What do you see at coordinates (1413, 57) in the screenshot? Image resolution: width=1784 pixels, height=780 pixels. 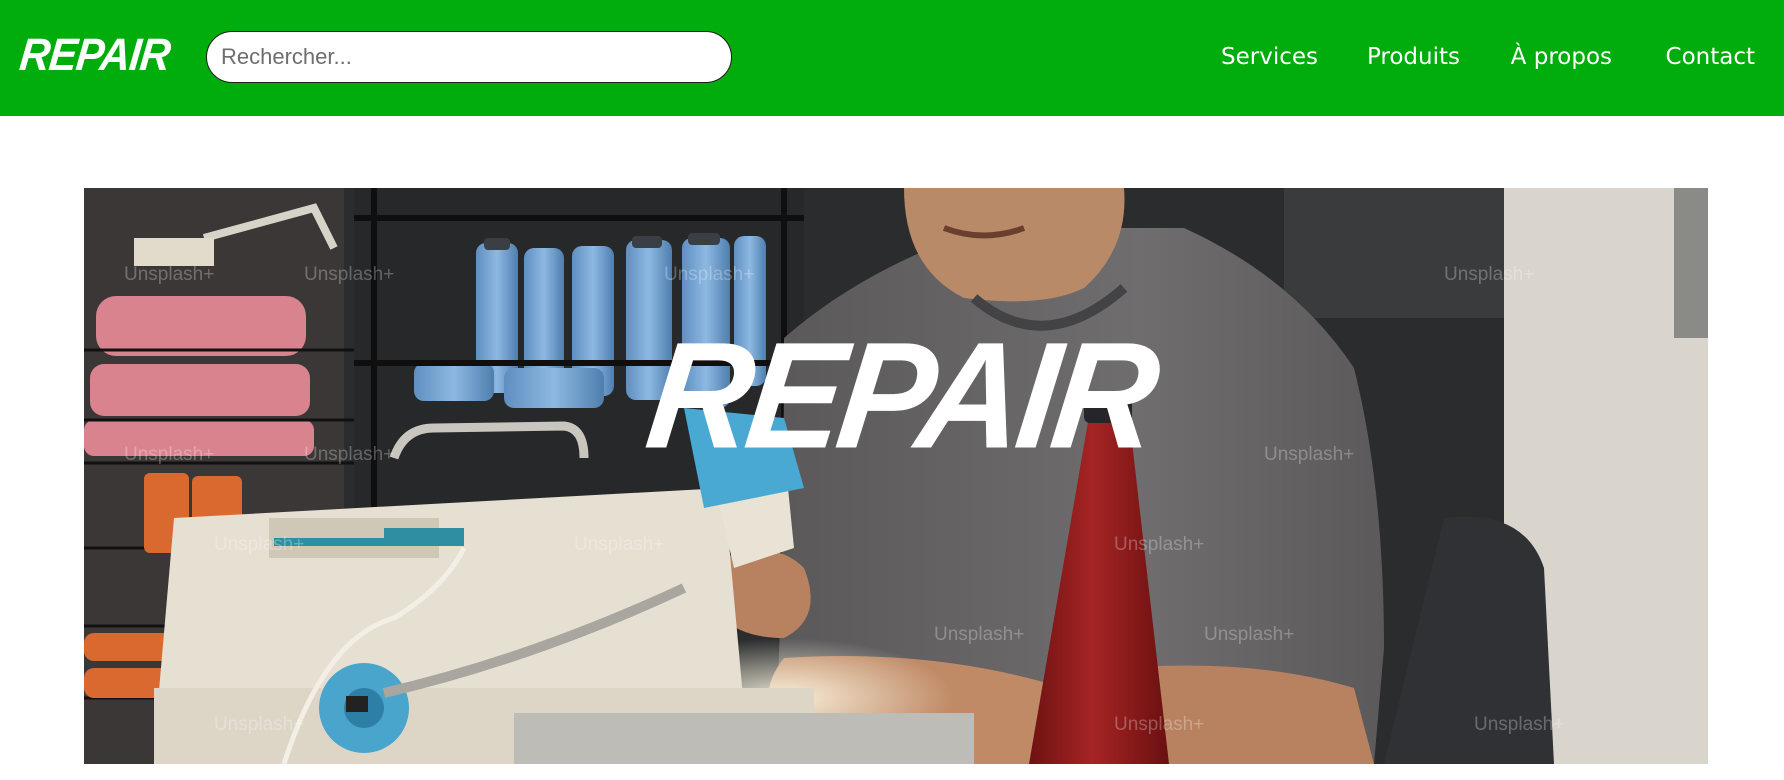 I see `nav-link-produits: Produits` at bounding box center [1413, 57].